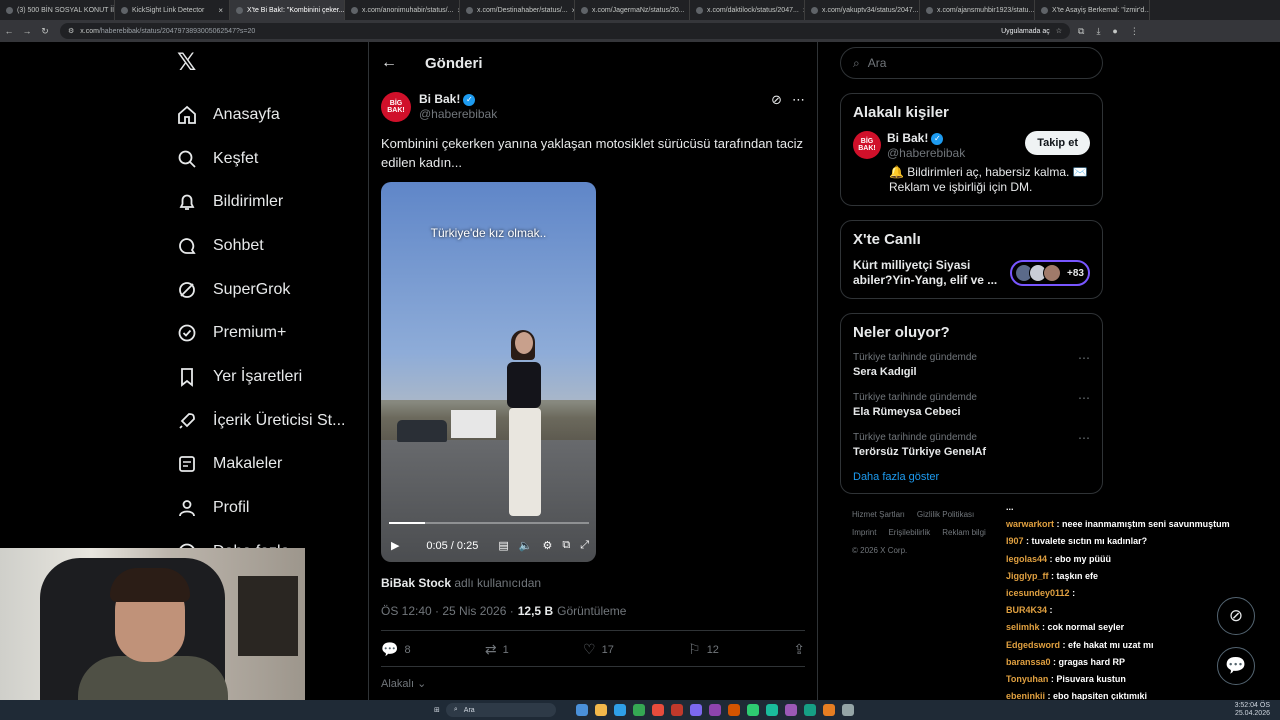 The image size is (1280, 720). I want to click on chat-username: Edgedsword, so click(1033, 645).